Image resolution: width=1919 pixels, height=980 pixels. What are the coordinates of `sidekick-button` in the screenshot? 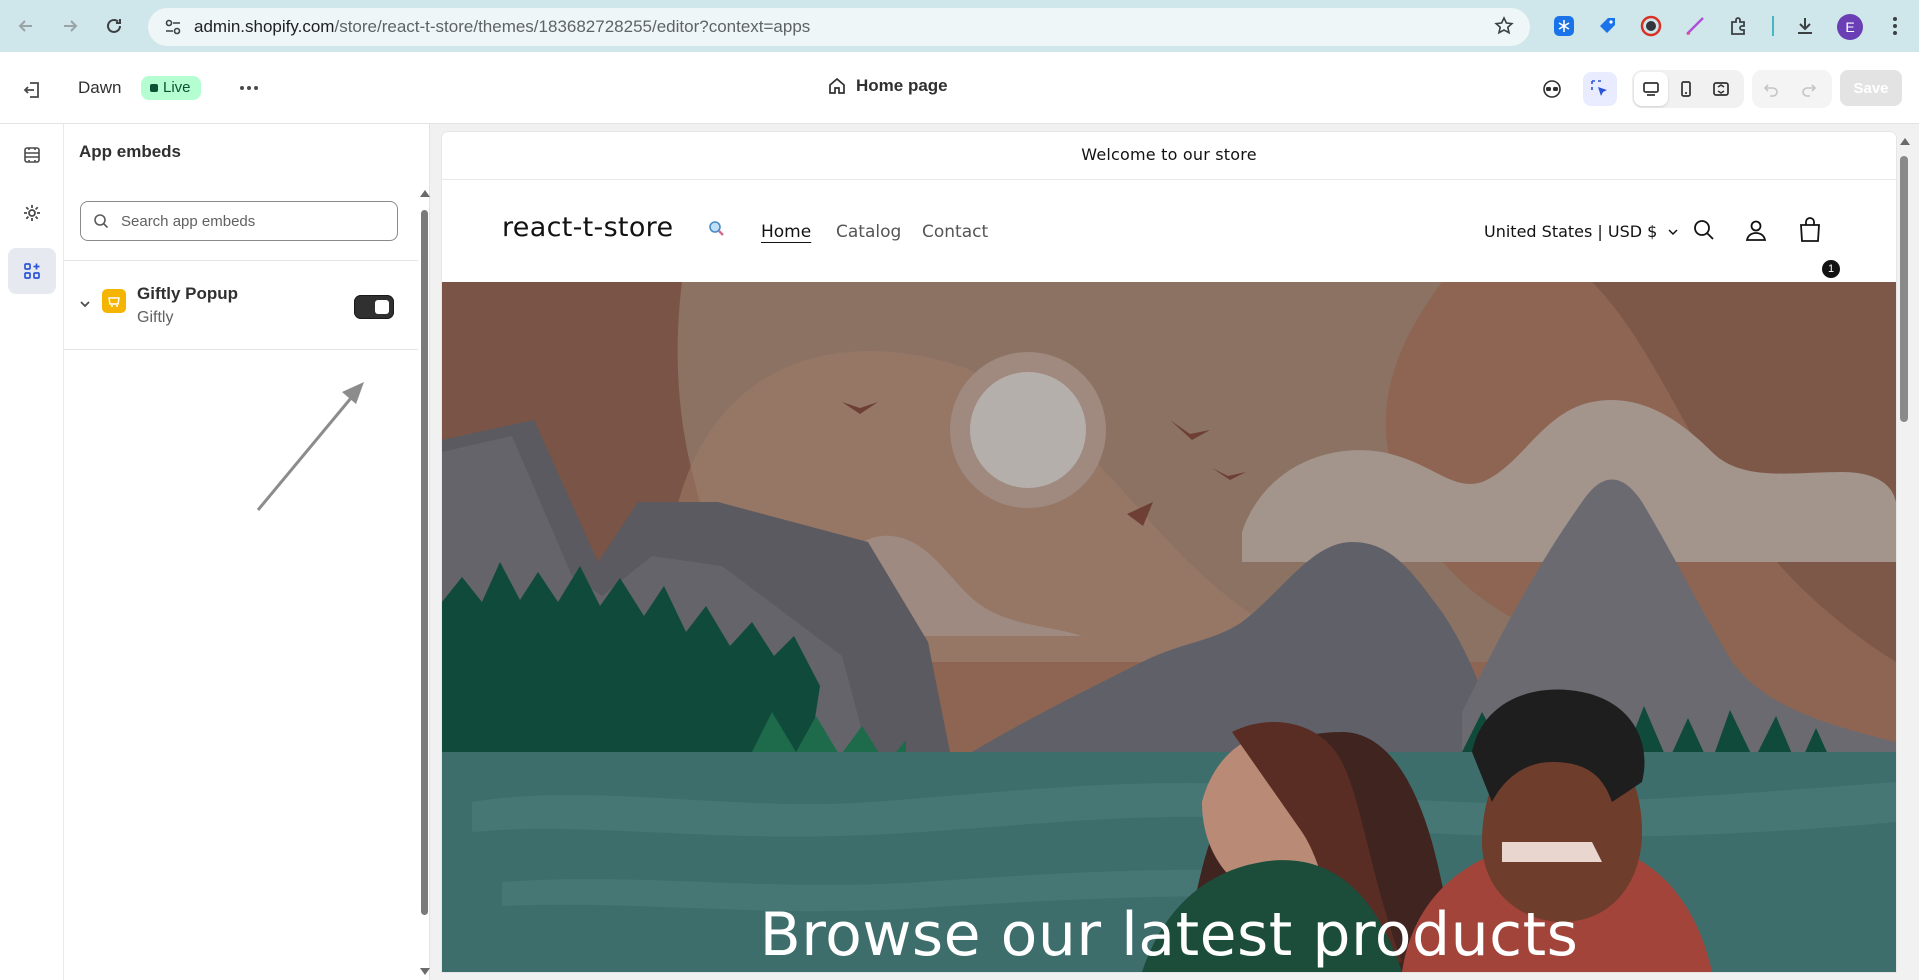 It's located at (1552, 89).